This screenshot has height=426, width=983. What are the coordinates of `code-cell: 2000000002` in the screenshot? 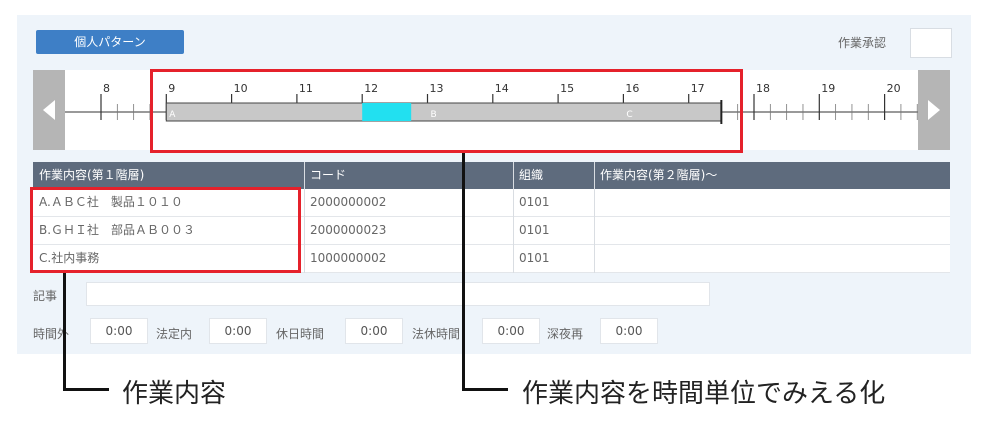 It's located at (348, 202).